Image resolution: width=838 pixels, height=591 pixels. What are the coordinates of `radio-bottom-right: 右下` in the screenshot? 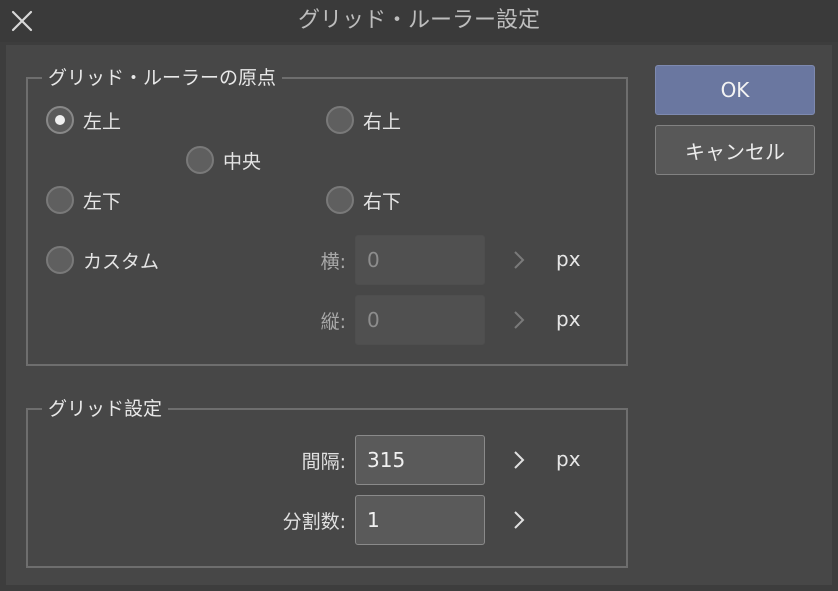 It's located at (363, 200).